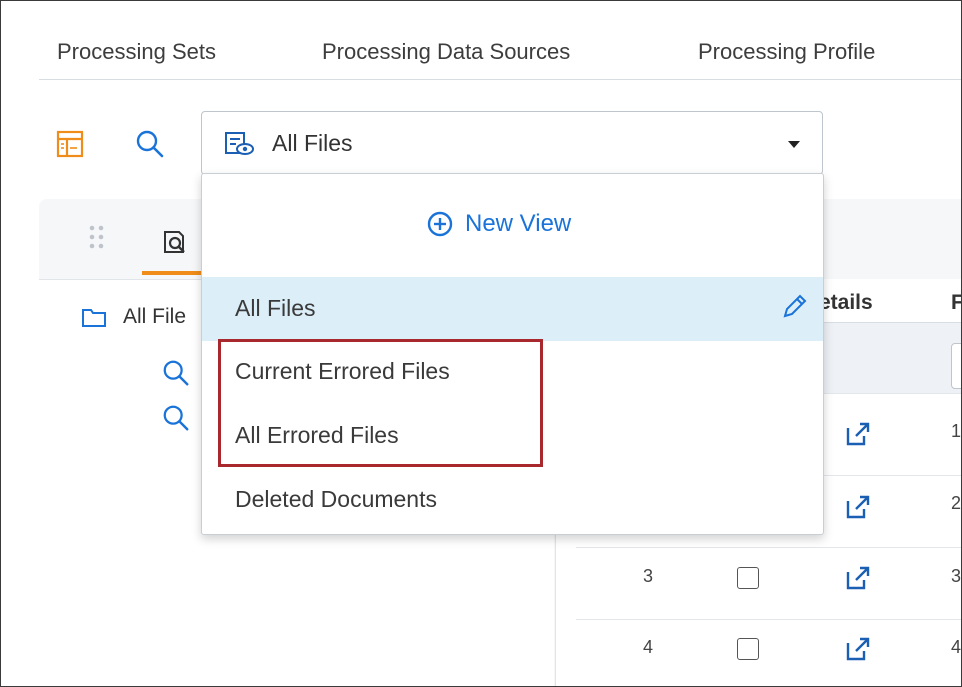  Describe the element at coordinates (172, 273) in the screenshot. I see `active-tab-indicator` at that location.